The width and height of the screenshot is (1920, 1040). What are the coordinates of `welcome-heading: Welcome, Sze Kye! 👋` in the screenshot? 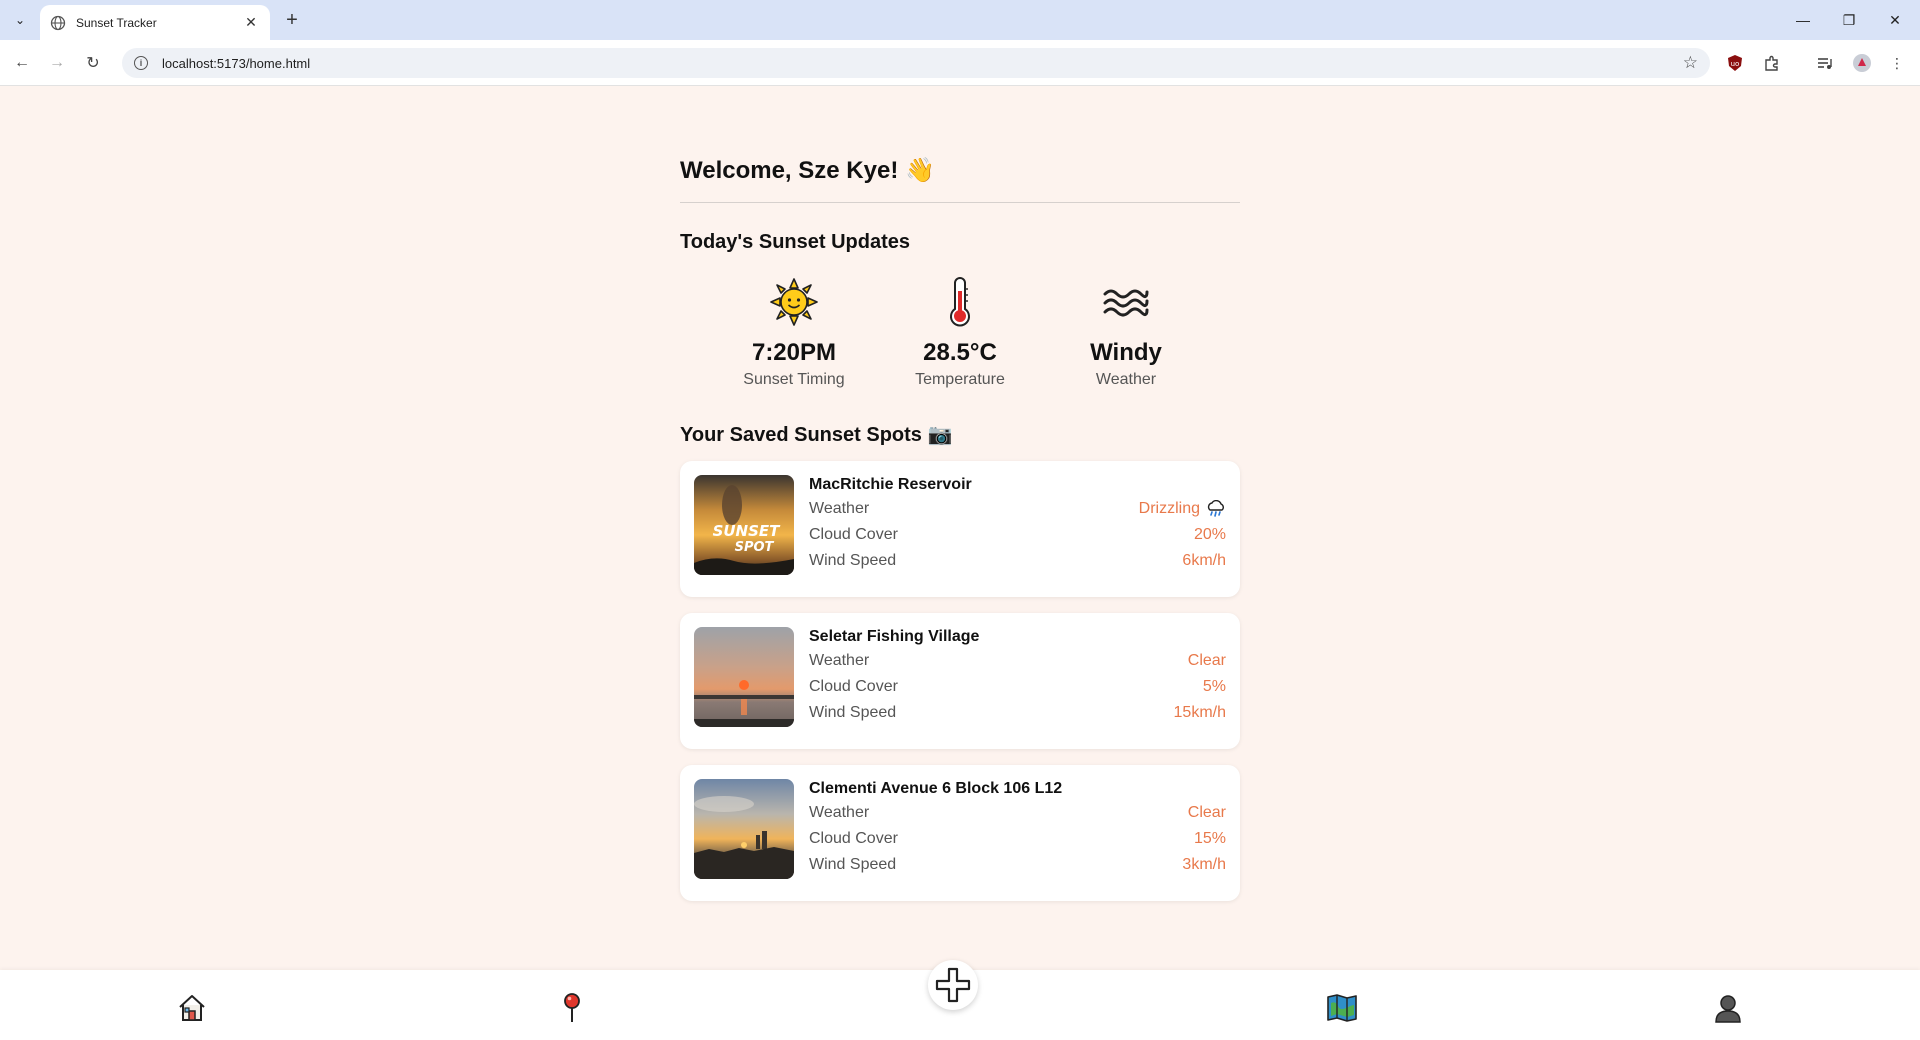 It's located at (807, 170).